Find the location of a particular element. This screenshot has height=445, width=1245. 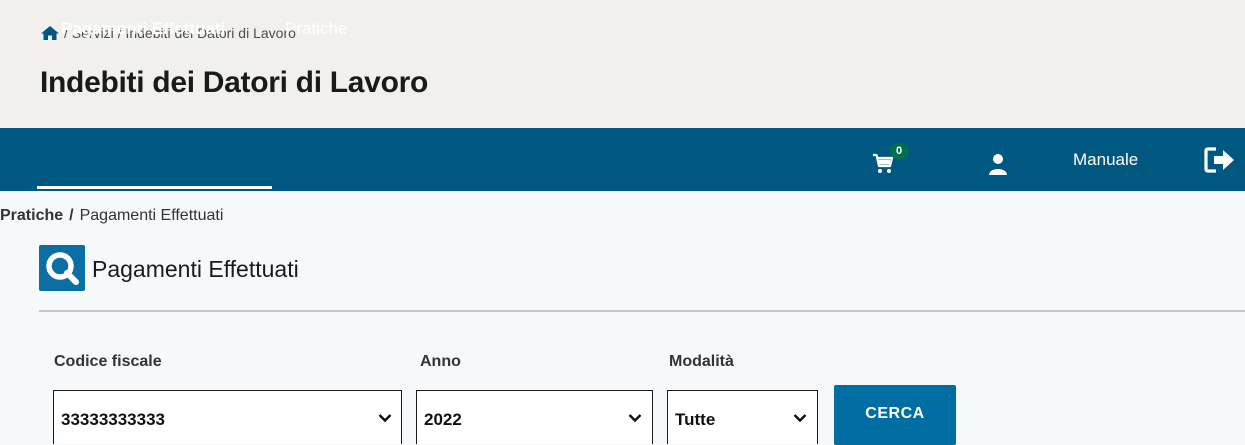

modalita-label: Modalità is located at coordinates (701, 361).